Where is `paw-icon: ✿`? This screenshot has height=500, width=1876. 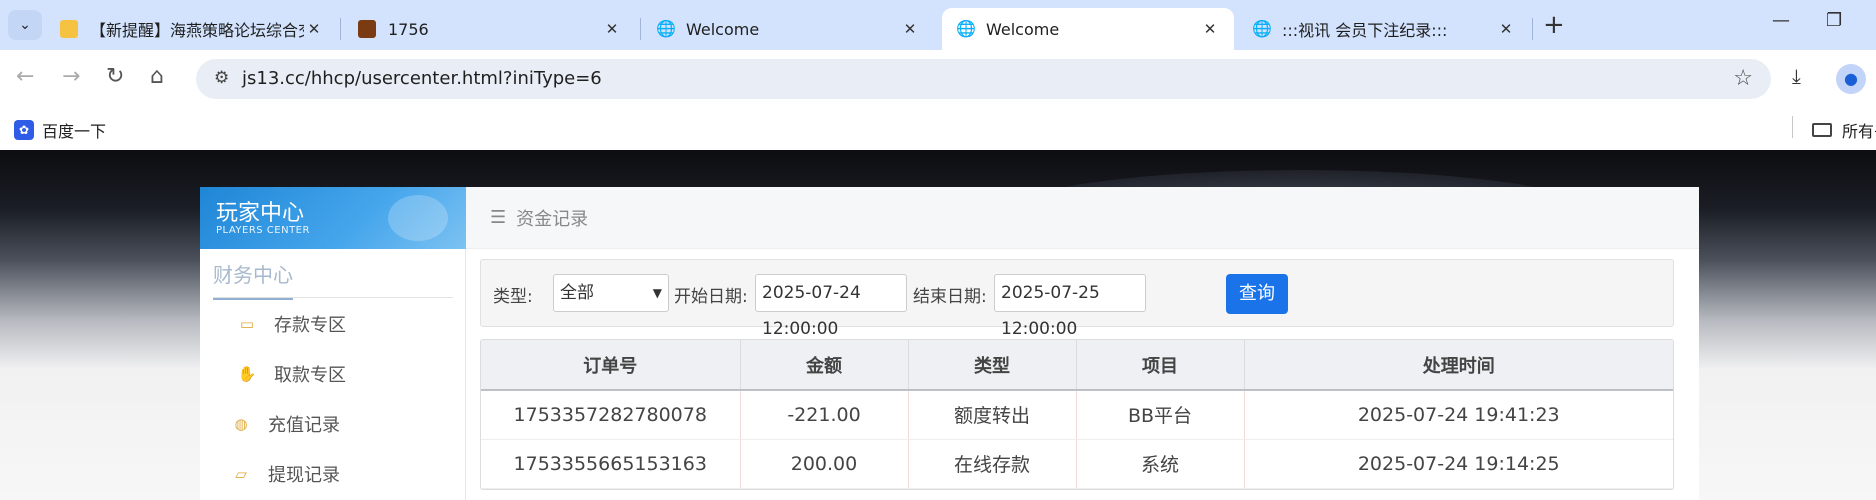
paw-icon: ✿ is located at coordinates (24, 130).